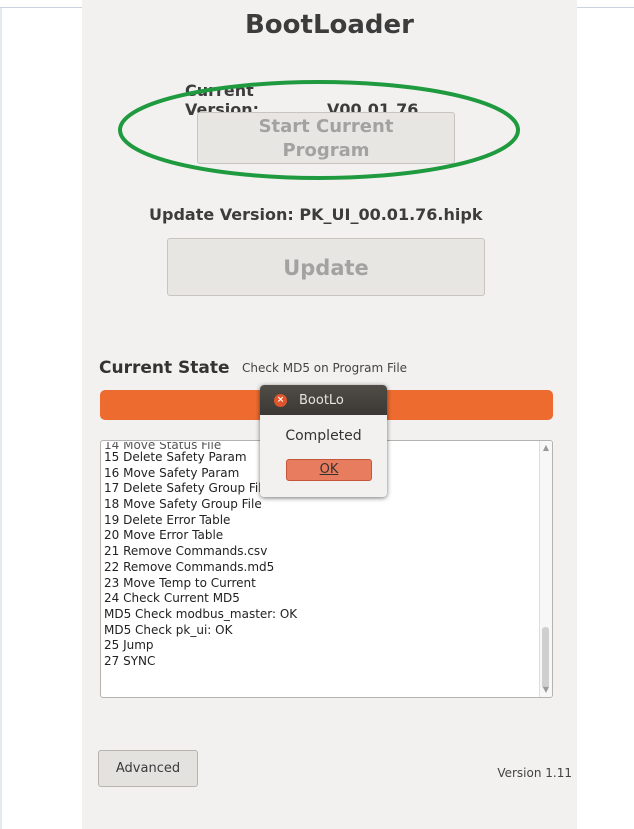  Describe the element at coordinates (545, 569) in the screenshot. I see `log-scrollbar: ▲ ▼` at that location.